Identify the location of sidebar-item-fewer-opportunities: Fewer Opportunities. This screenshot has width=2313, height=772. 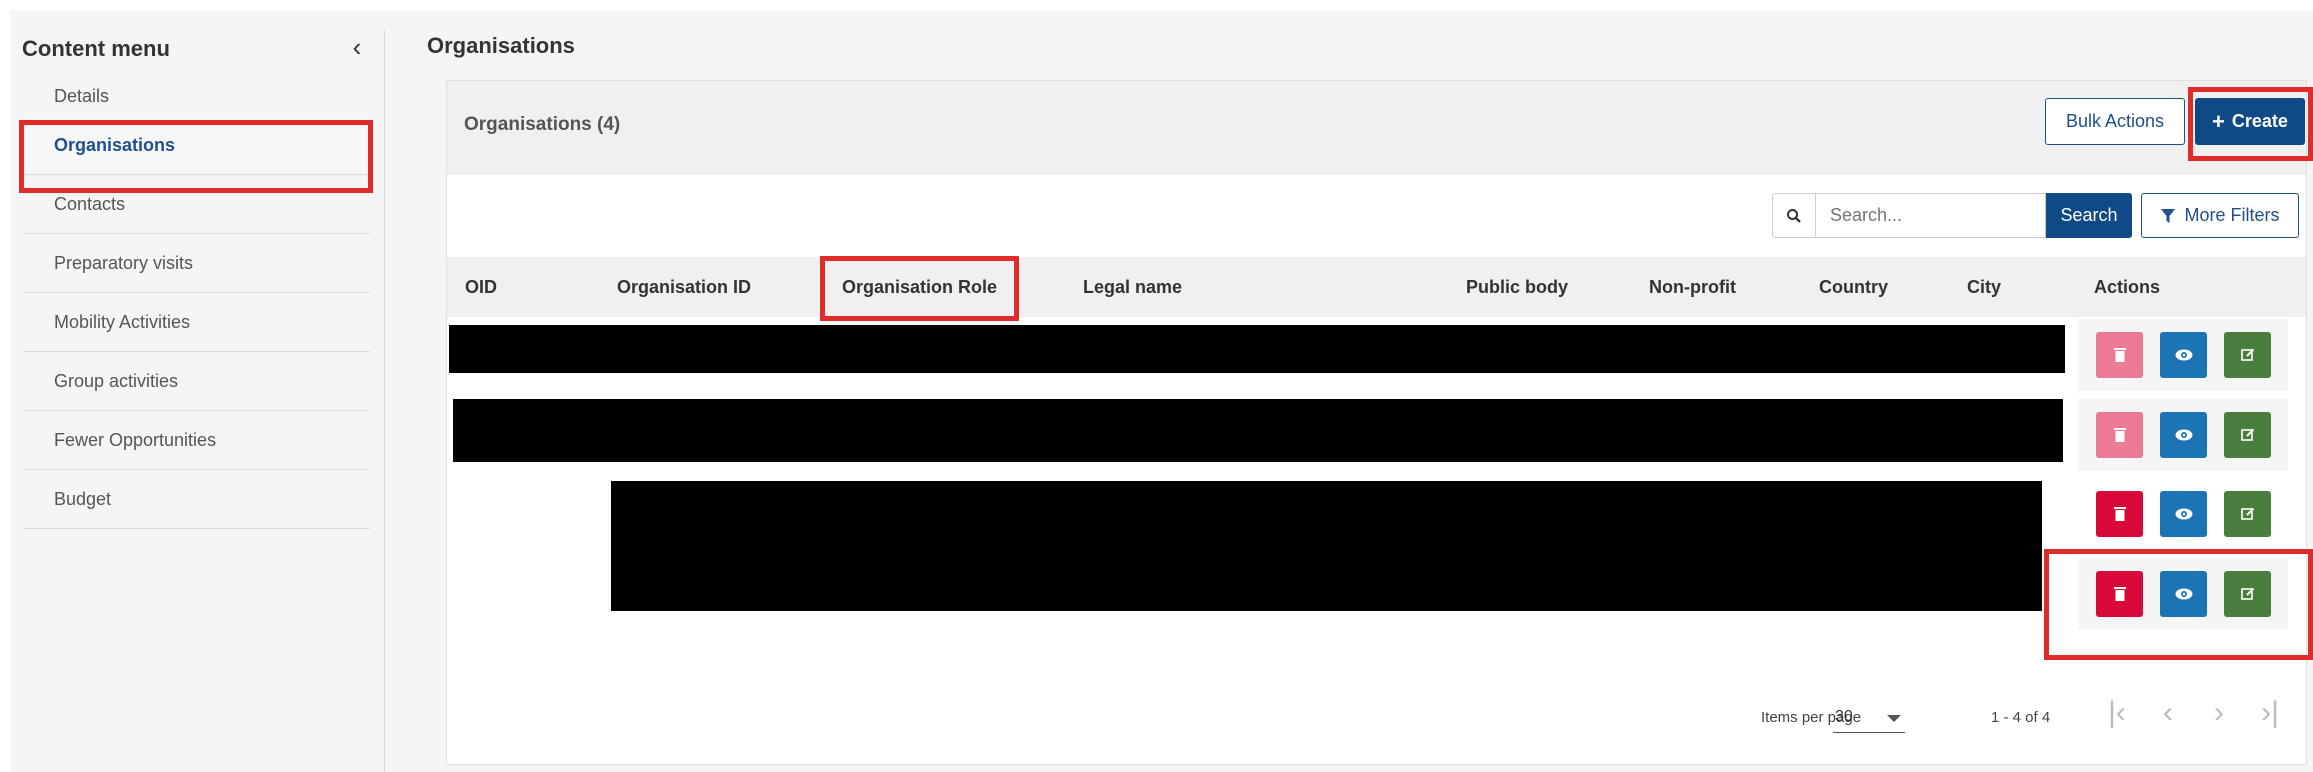
(197, 440).